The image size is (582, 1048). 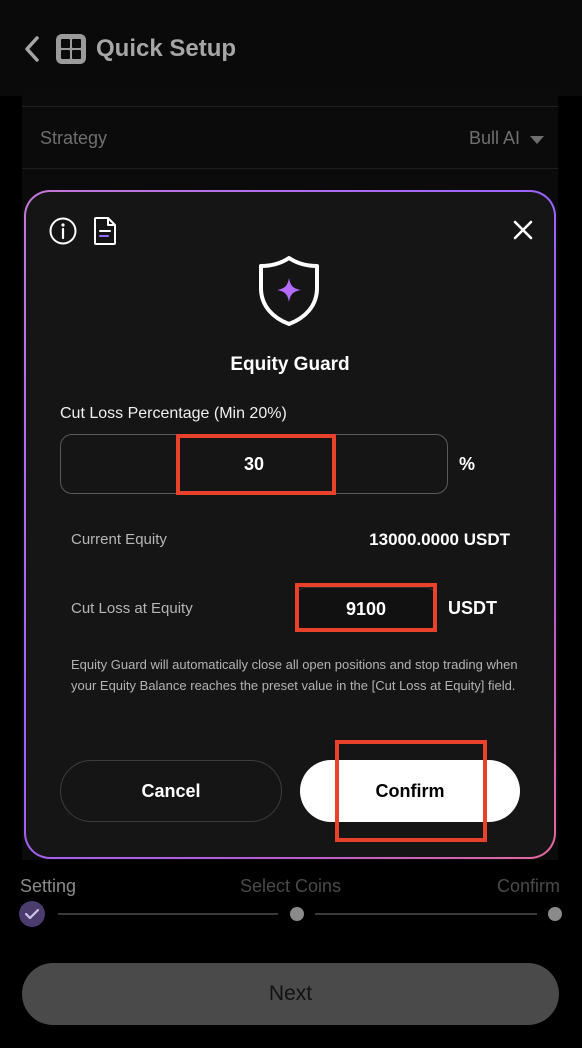 I want to click on cut-loss-equity-input, so click(x=366, y=609).